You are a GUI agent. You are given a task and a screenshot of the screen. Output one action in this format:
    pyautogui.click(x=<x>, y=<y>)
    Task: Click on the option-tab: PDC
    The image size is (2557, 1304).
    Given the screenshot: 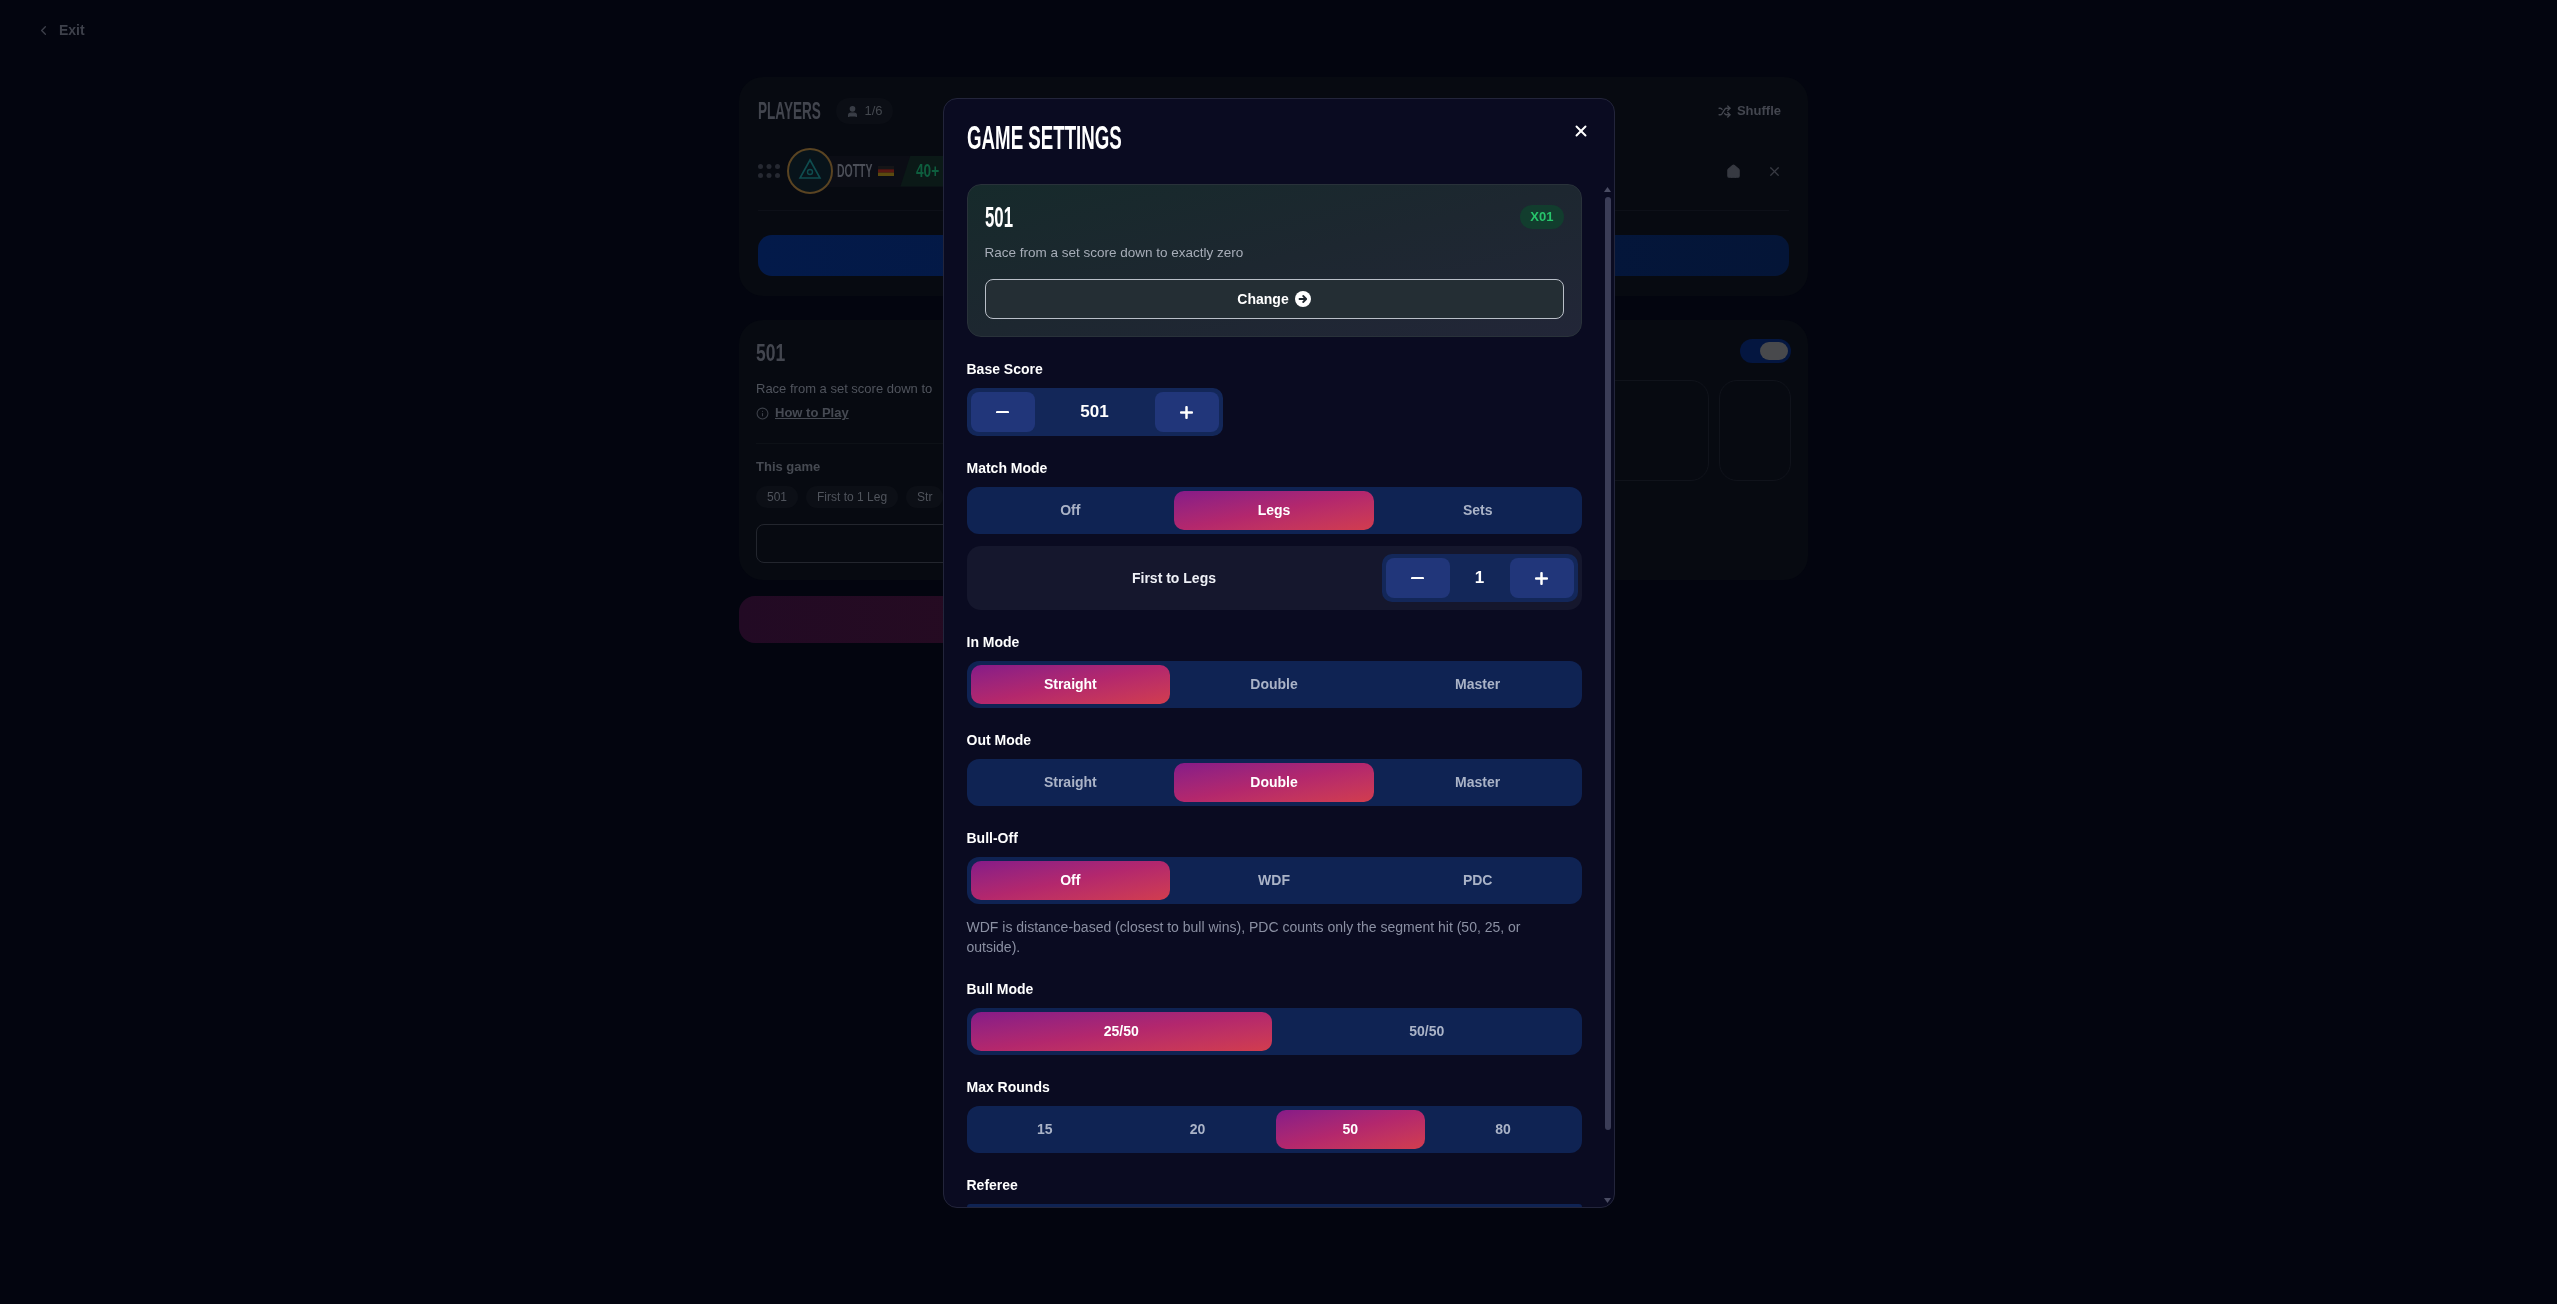 What is the action you would take?
    pyautogui.click(x=1477, y=880)
    